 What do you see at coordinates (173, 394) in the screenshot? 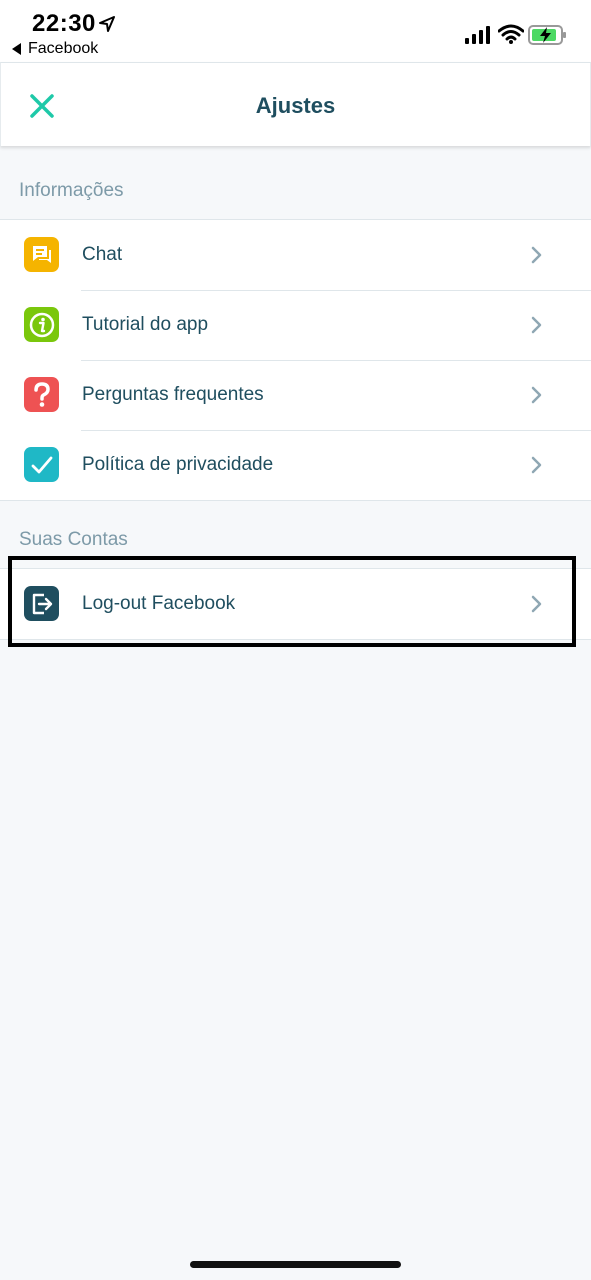
I see `list-item-label: Perguntas frequentes` at bounding box center [173, 394].